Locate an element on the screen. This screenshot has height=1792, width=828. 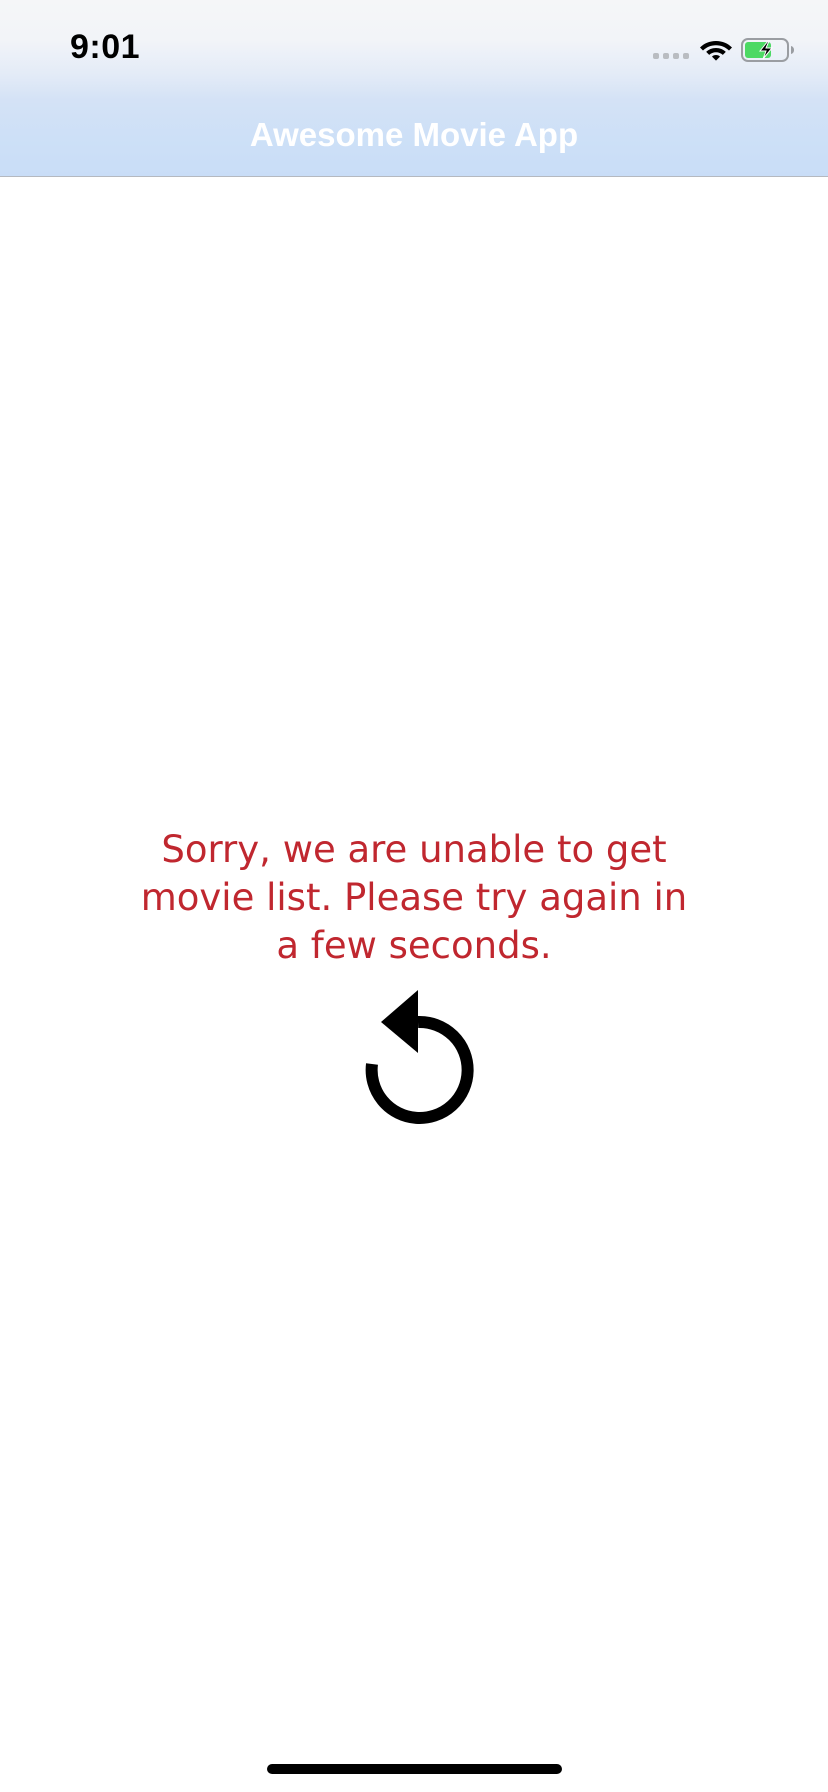
retry-button is located at coordinates (414, 1056).